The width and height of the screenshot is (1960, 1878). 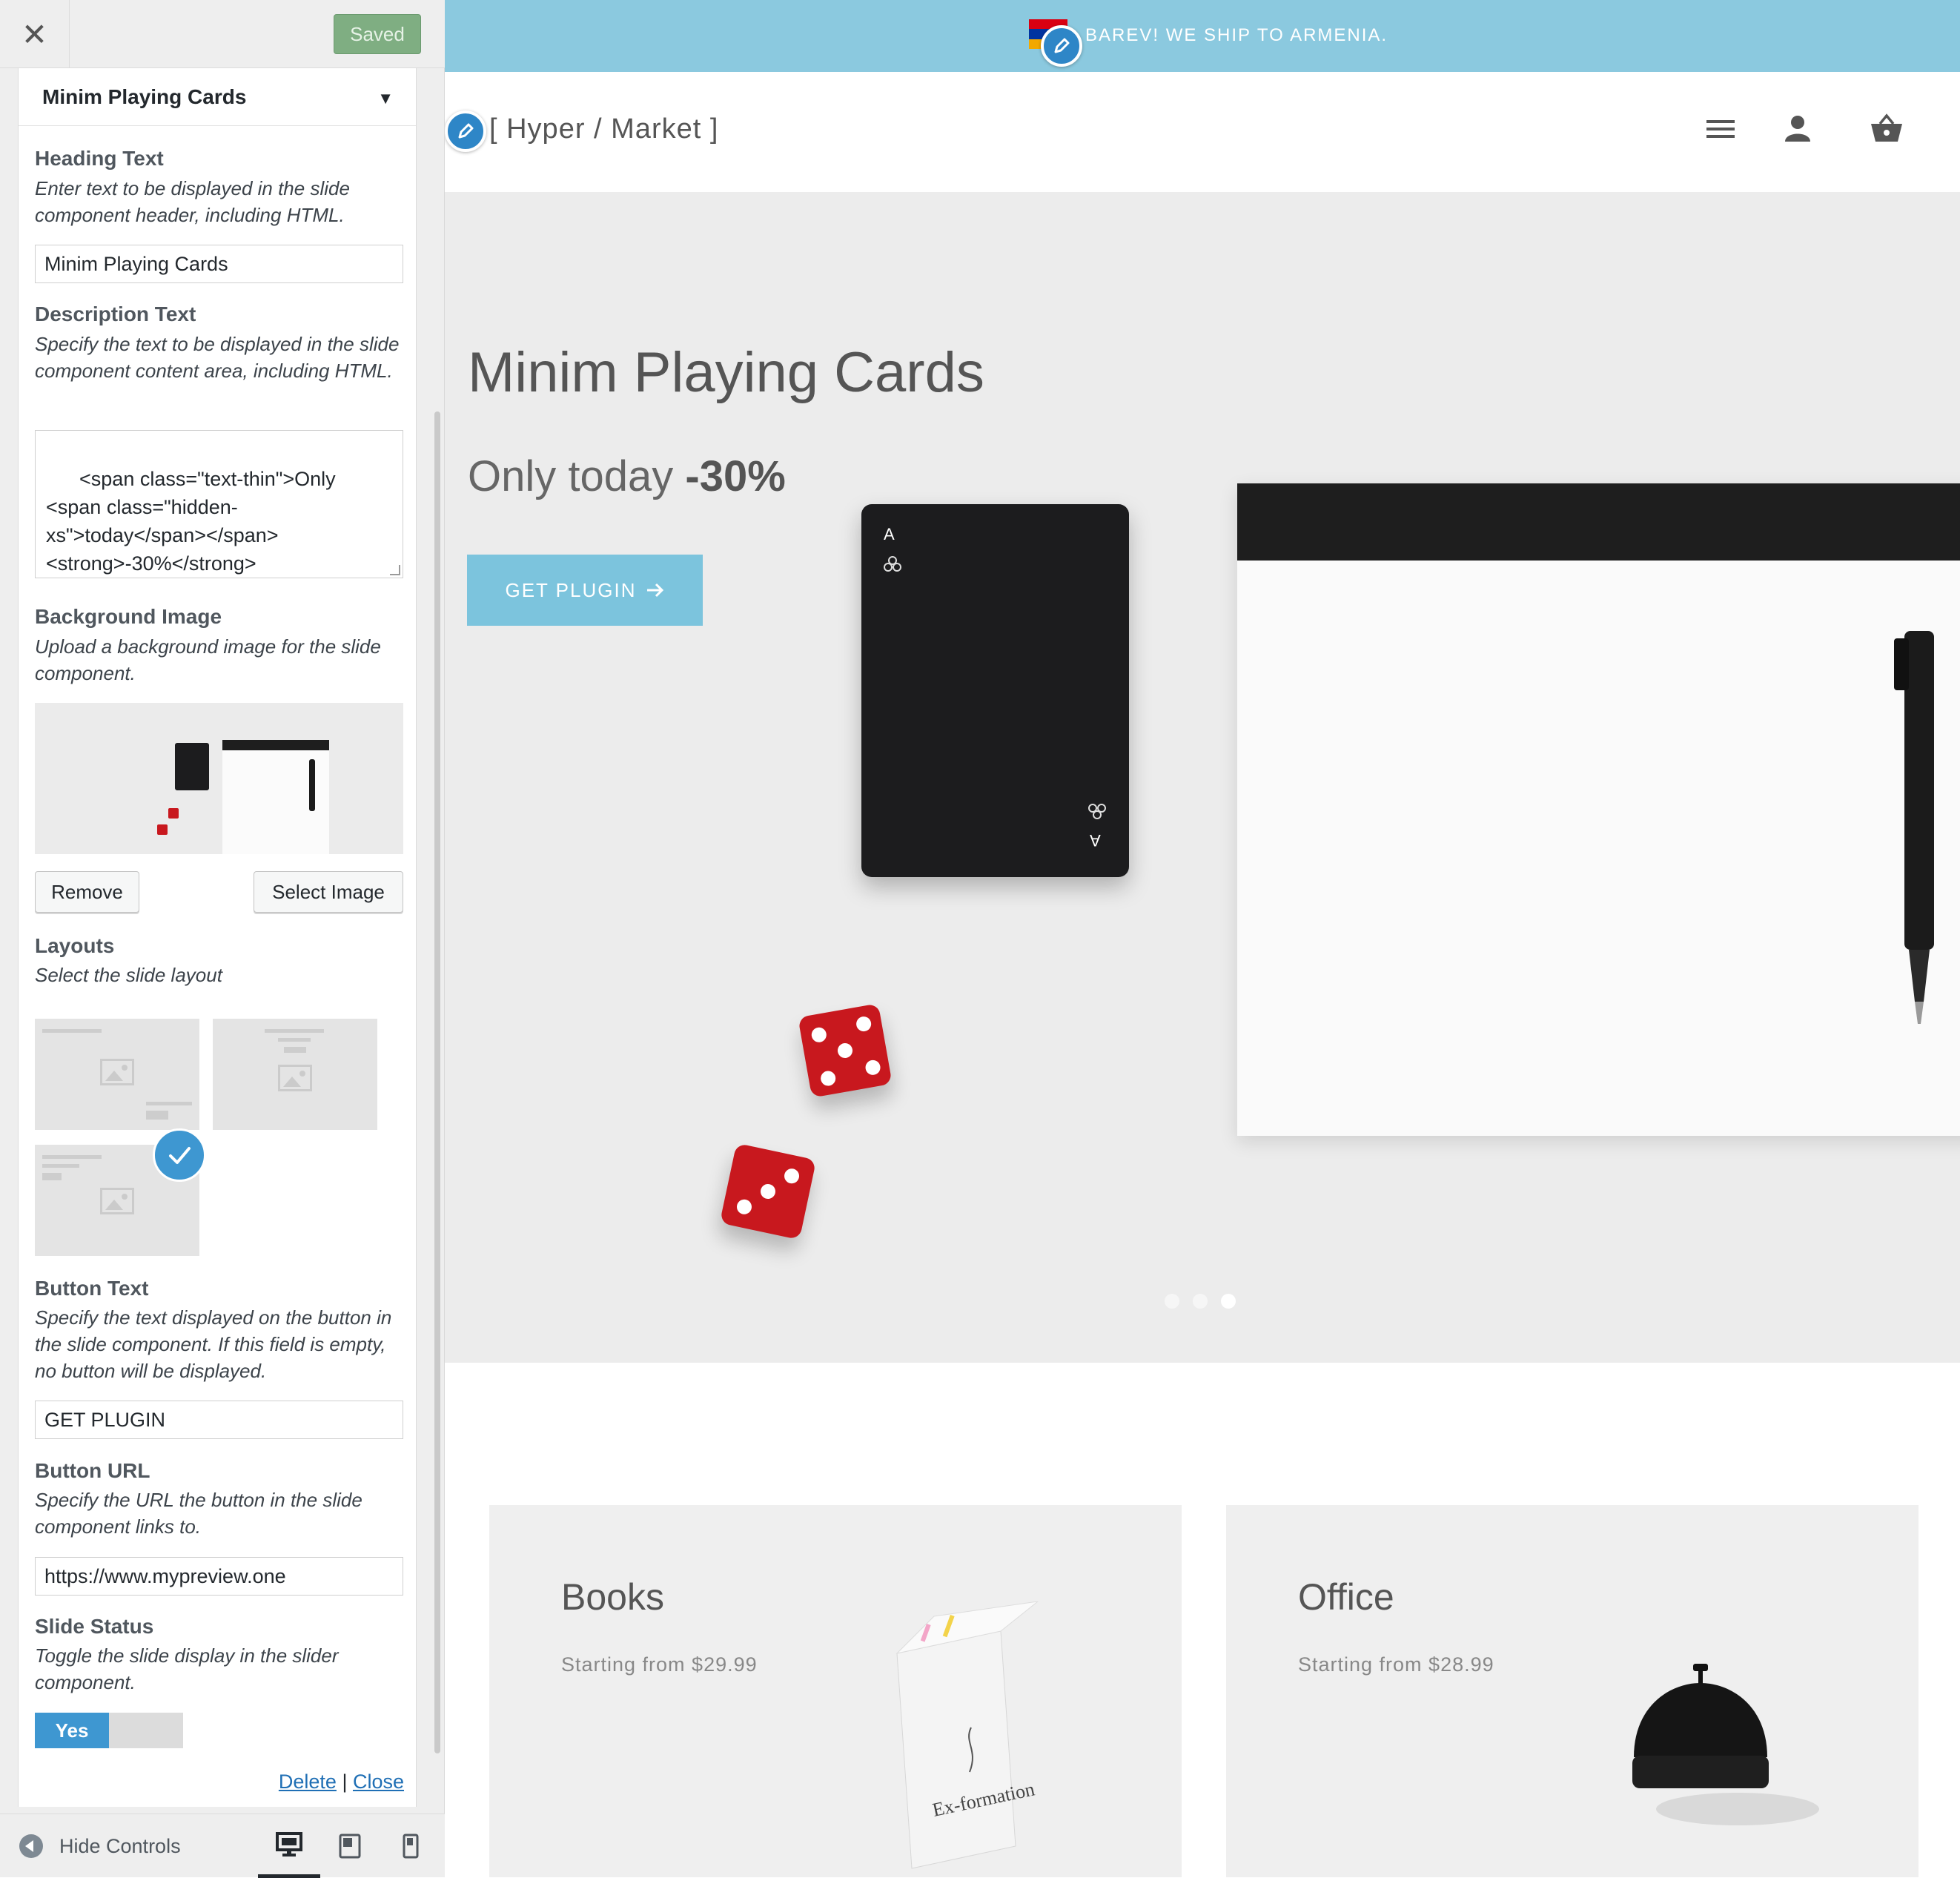 What do you see at coordinates (571, 589) in the screenshot?
I see `hero-cta-label: GET PLUGIN` at bounding box center [571, 589].